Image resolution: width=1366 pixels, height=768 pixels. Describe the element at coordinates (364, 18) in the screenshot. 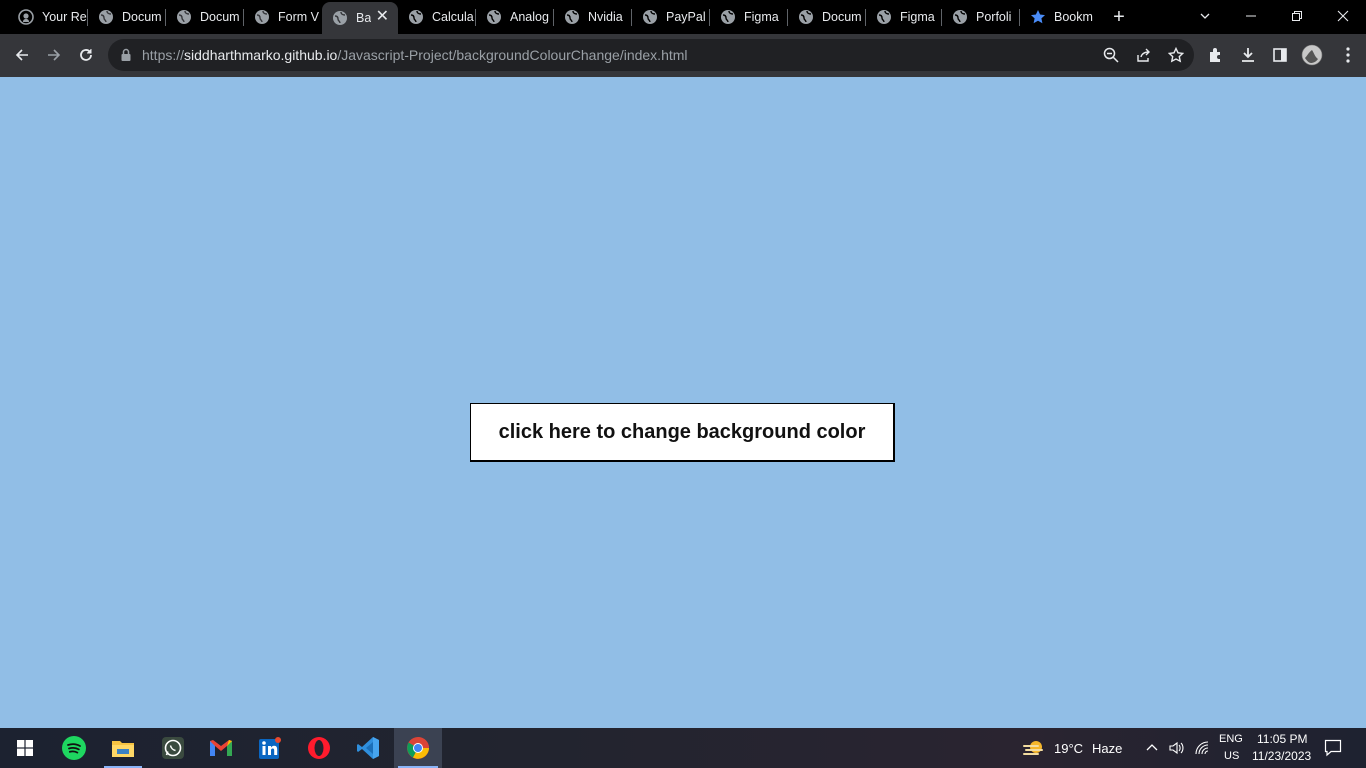

I see `tab-title: Ba` at that location.